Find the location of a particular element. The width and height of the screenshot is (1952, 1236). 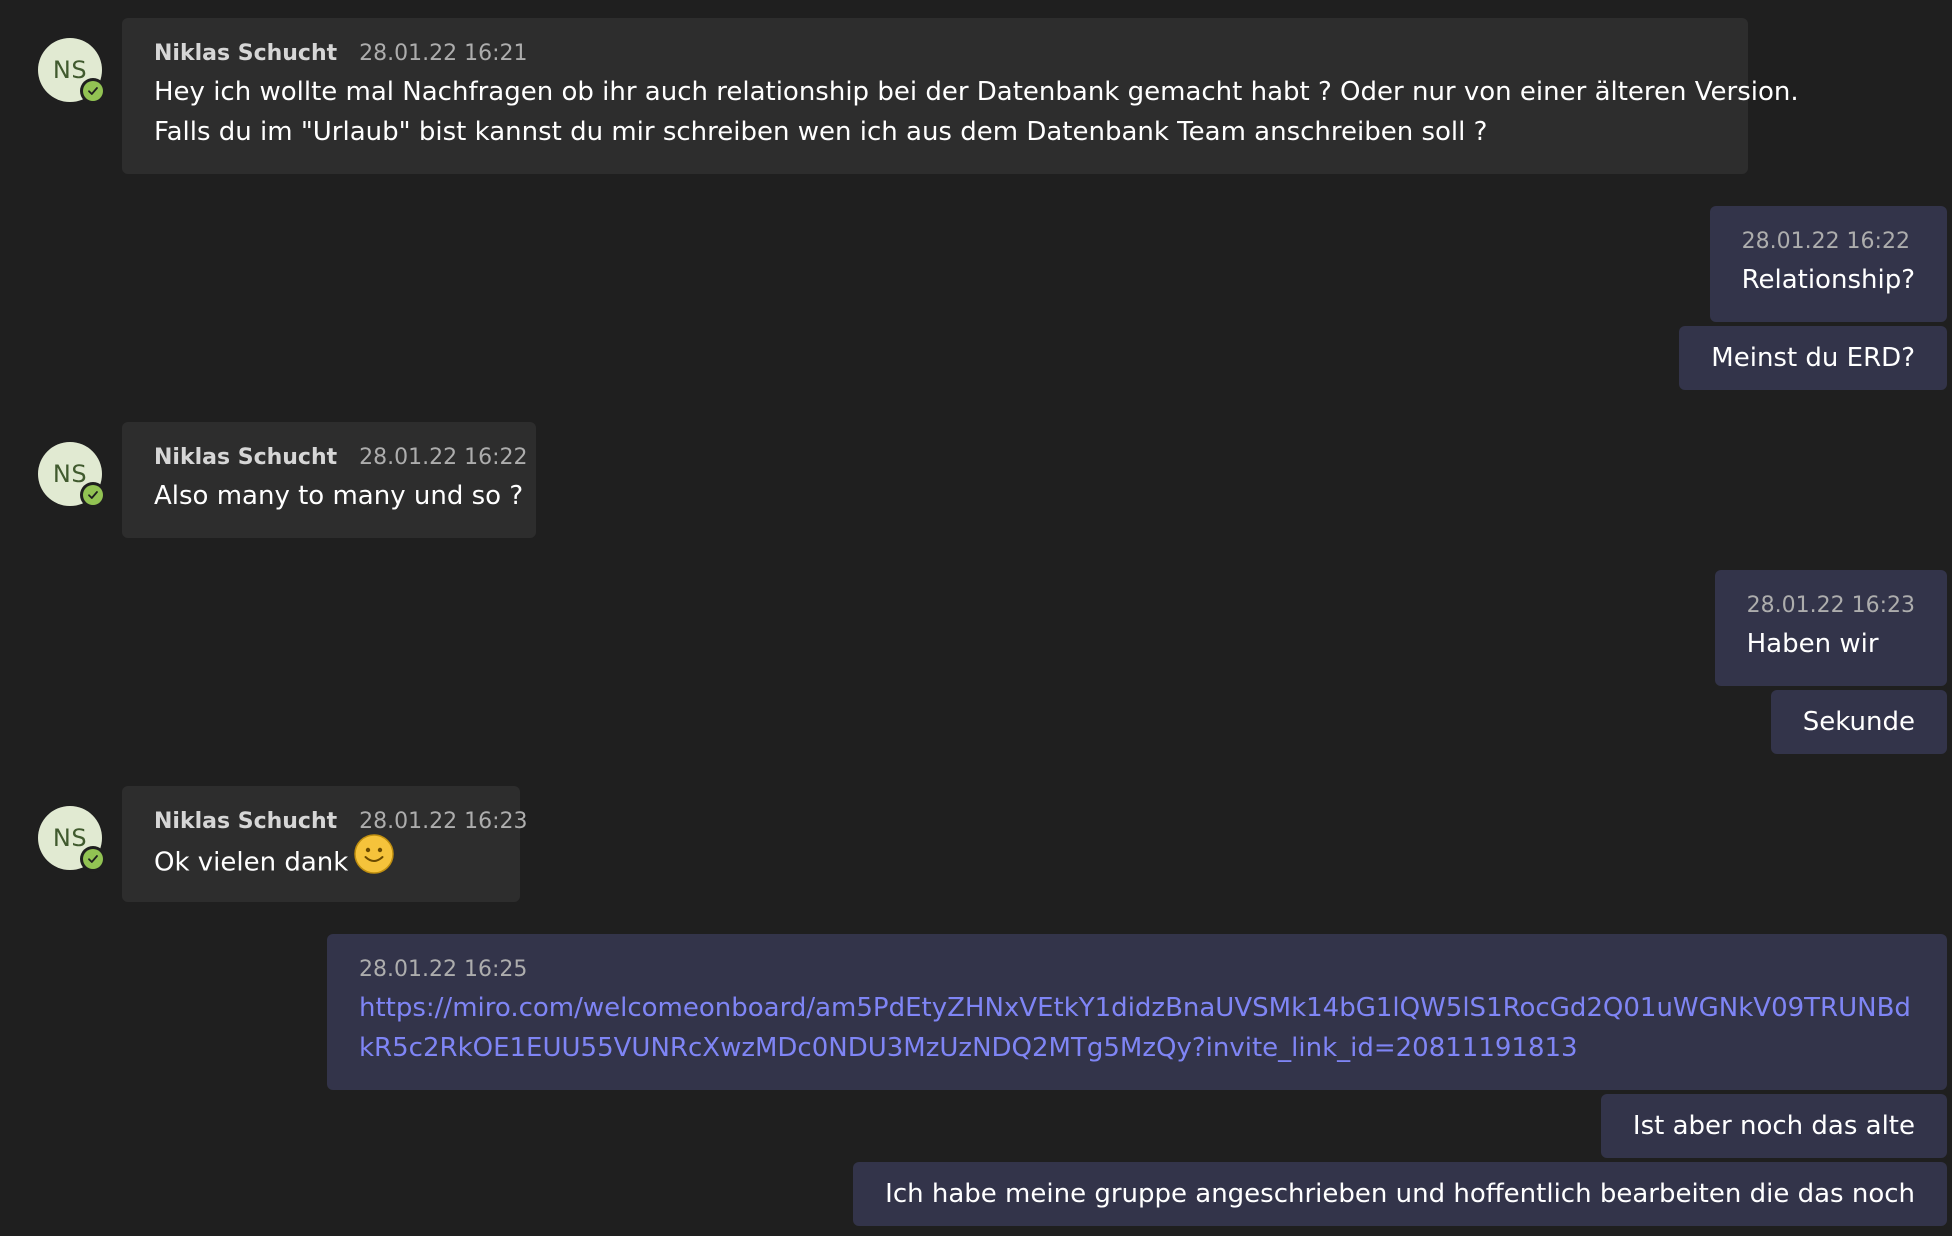

message-text: Meinst du ERD? is located at coordinates (1813, 358).